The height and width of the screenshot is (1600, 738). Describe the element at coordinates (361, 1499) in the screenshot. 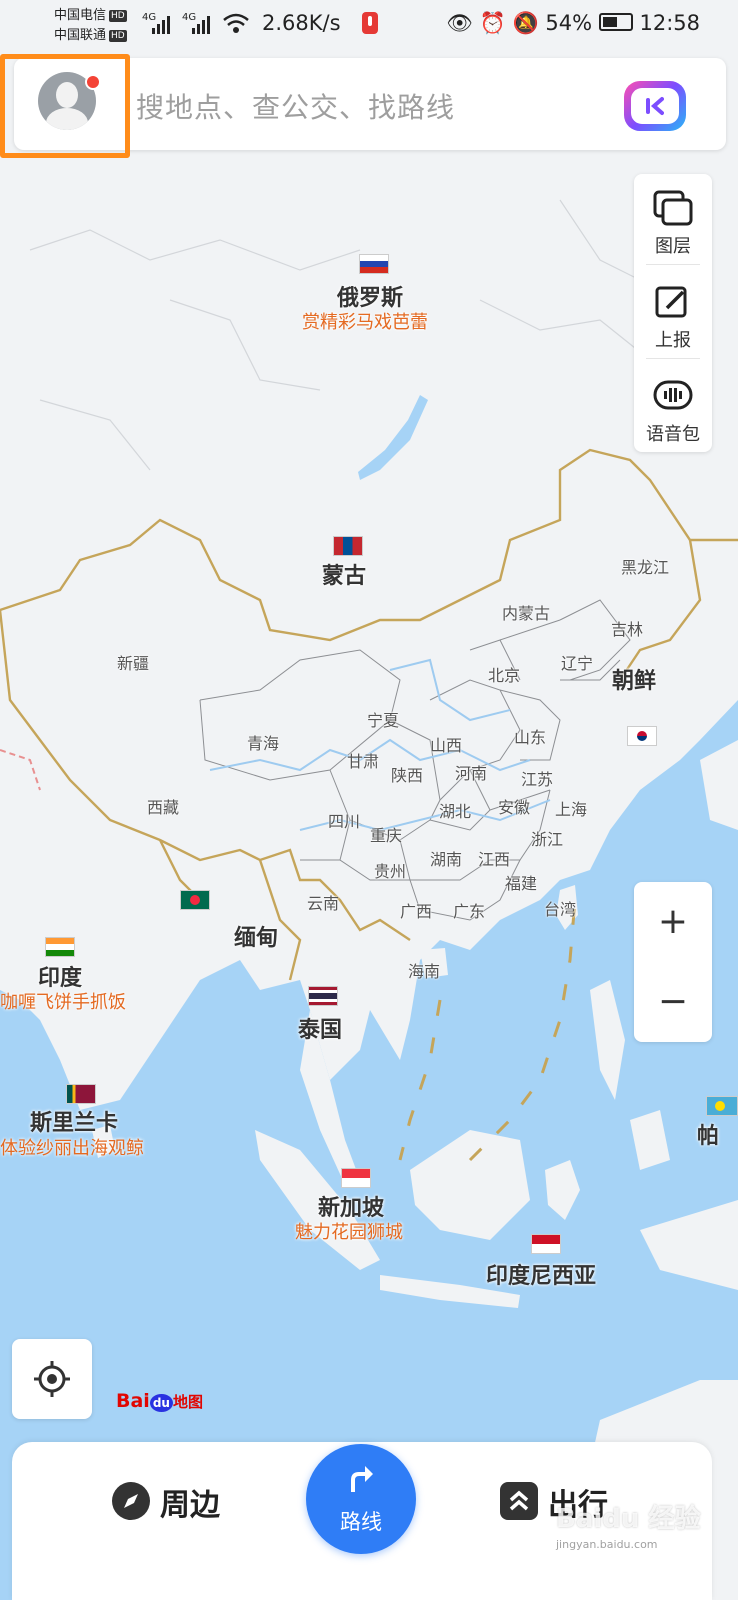

I see `route-button: 路线` at that location.